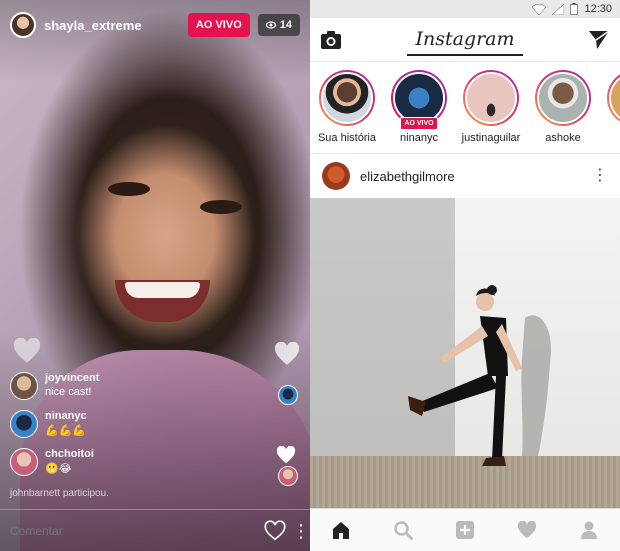  What do you see at coordinates (301, 531) in the screenshot?
I see `more-options-icon: ⋮` at bounding box center [301, 531].